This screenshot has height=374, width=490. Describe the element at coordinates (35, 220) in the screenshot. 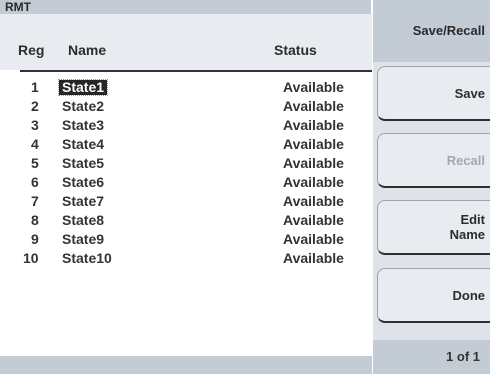

I see `reg-number: 8` at that location.